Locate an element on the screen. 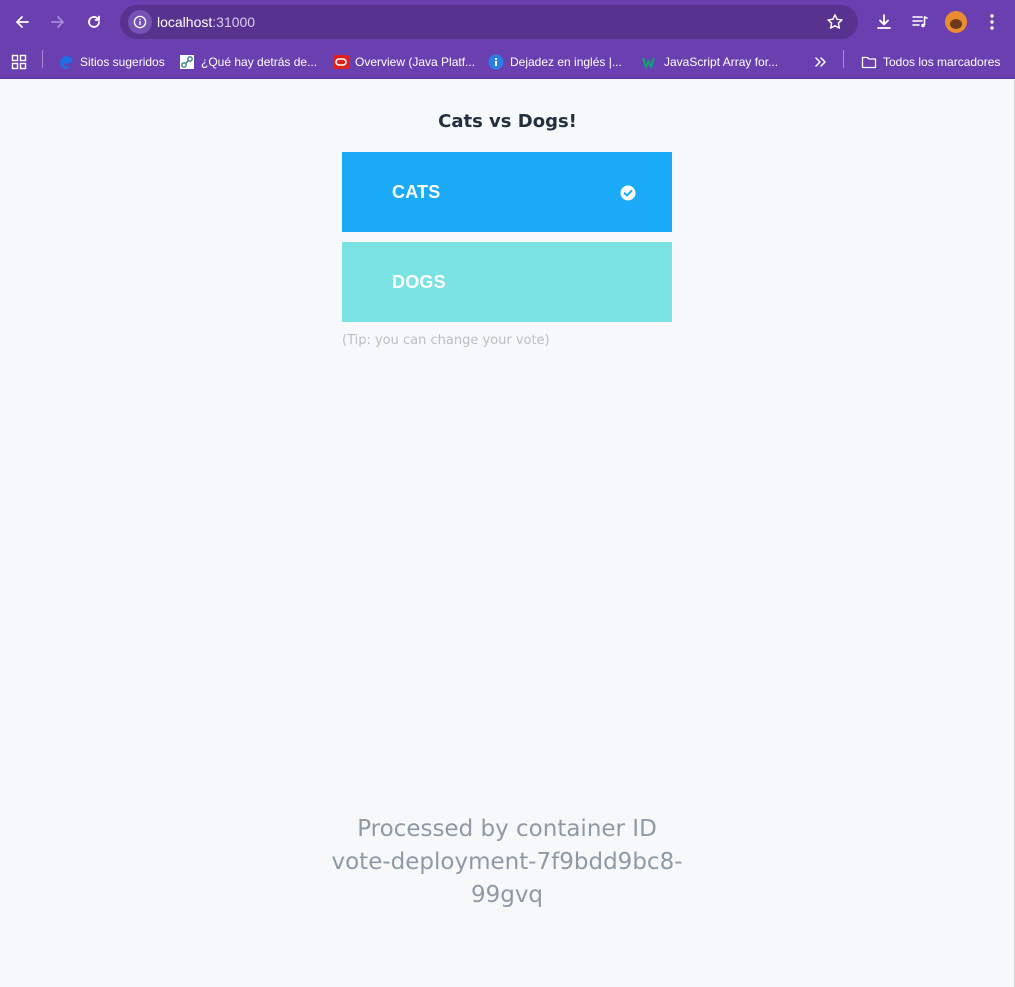 The image size is (1015, 987). oracle-favicon-icon is located at coordinates (341, 62).